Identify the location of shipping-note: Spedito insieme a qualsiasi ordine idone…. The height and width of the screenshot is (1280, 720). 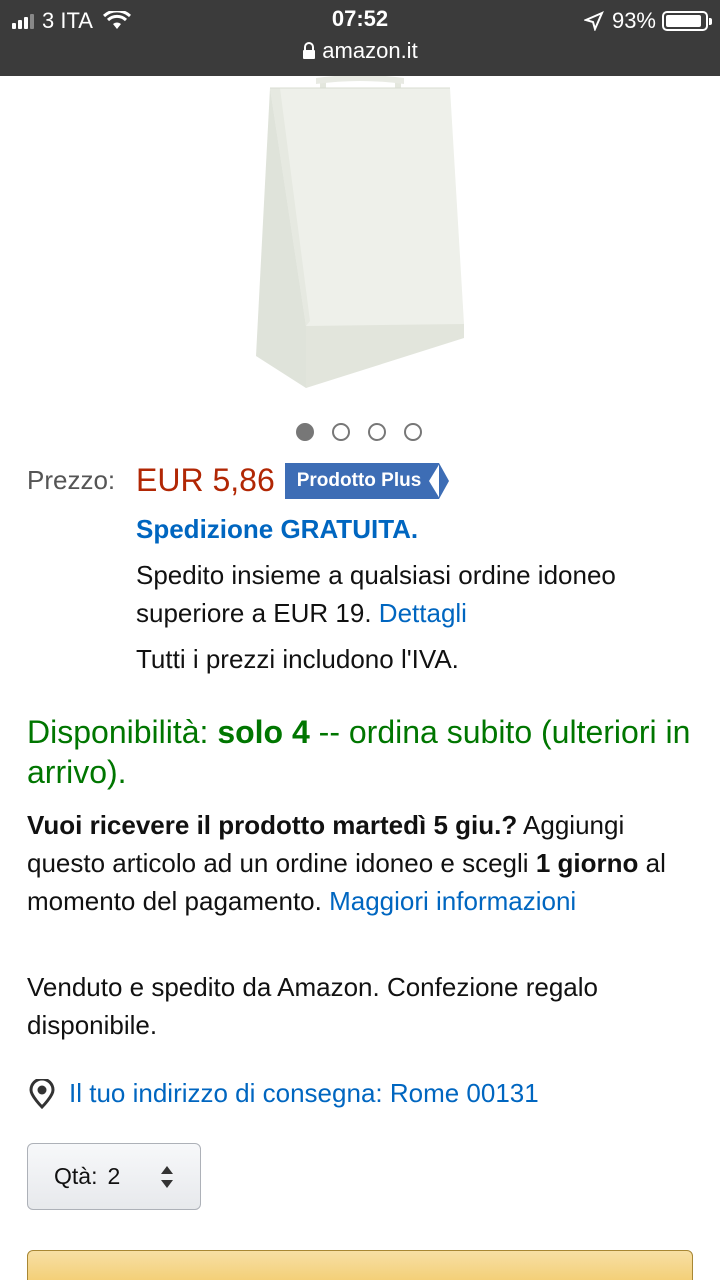
(421, 594).